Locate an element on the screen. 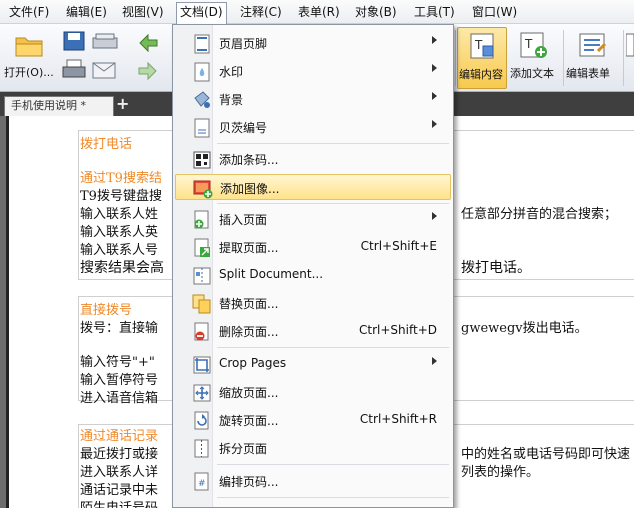 Image resolution: width=634 pixels, height=508 pixels. menu-window: 窗口(W) is located at coordinates (494, 12).